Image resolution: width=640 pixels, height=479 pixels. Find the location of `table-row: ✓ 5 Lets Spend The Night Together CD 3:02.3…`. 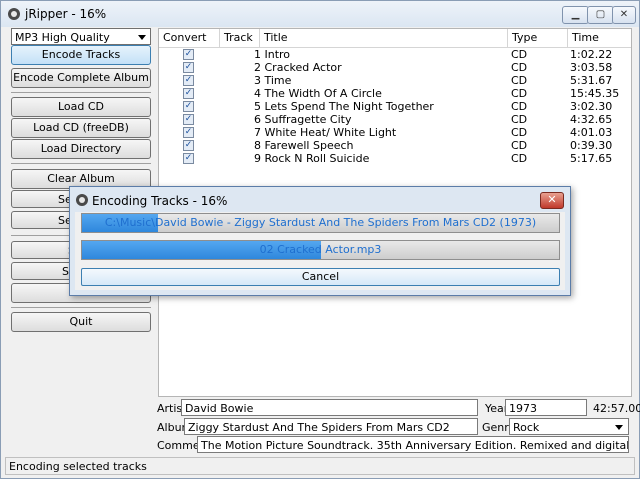

table-row: ✓ 5 Lets Spend The Night Together CD 3:02.3… is located at coordinates (395, 106).